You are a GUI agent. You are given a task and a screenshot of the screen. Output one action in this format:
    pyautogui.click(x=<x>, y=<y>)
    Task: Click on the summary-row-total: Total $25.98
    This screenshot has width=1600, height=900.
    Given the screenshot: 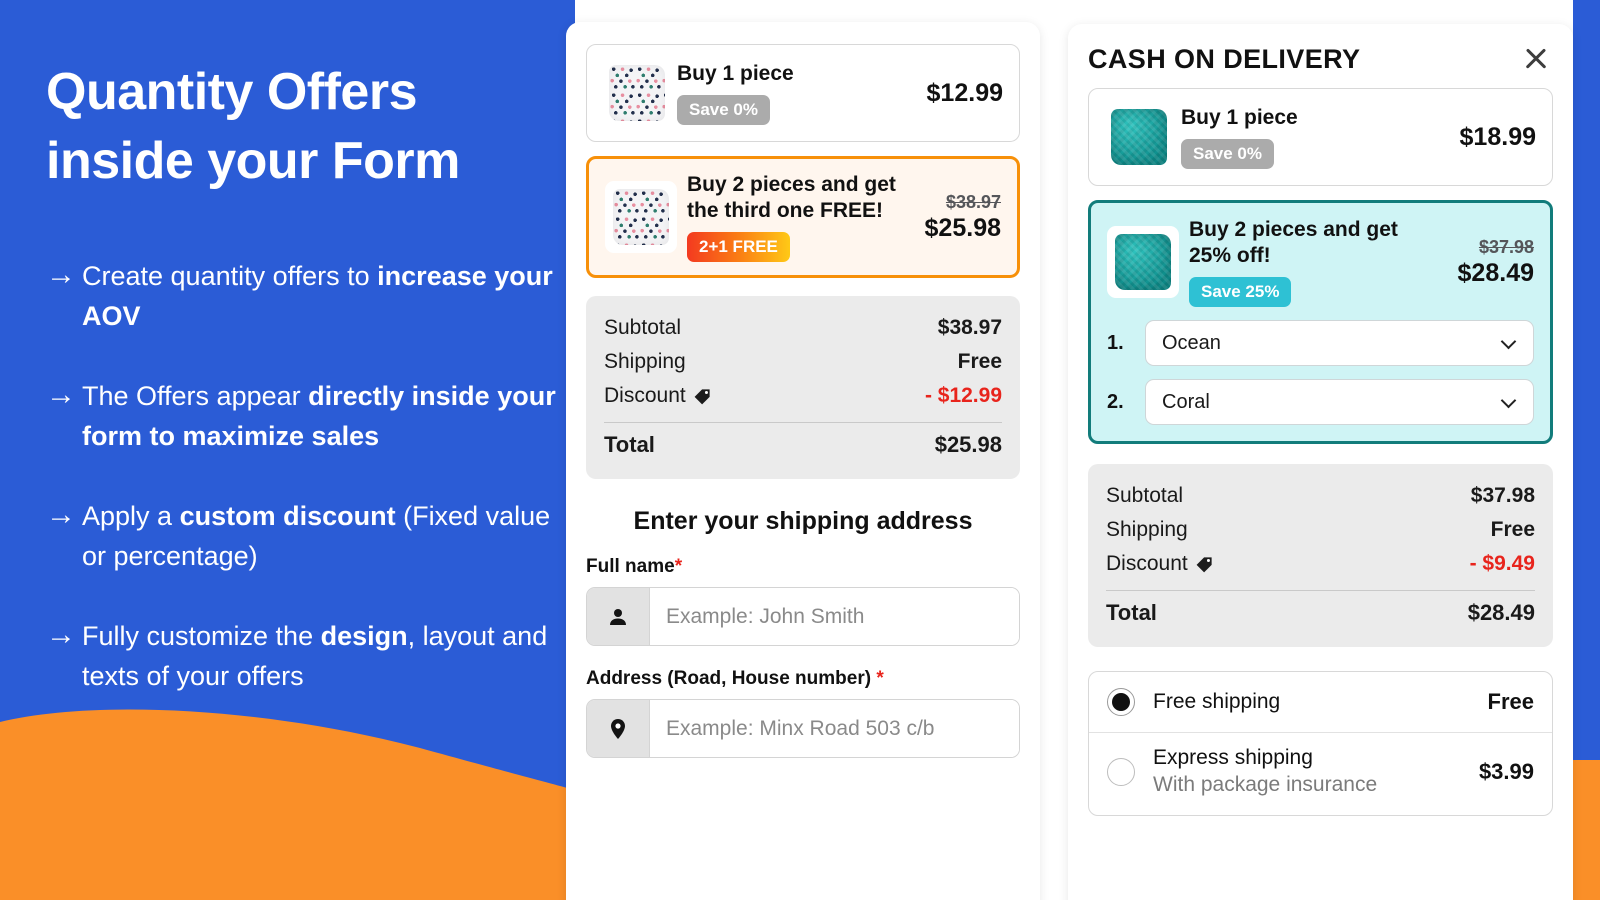 What is the action you would take?
    pyautogui.click(x=803, y=445)
    